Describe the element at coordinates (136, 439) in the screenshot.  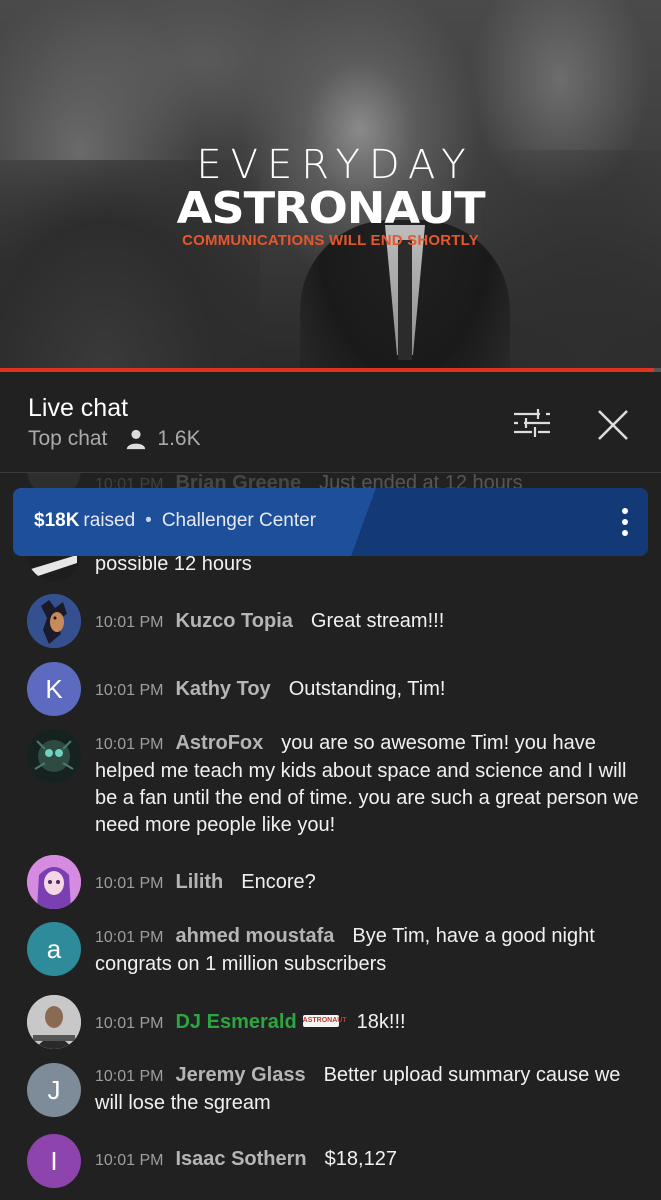
I see `person-icon` at that location.